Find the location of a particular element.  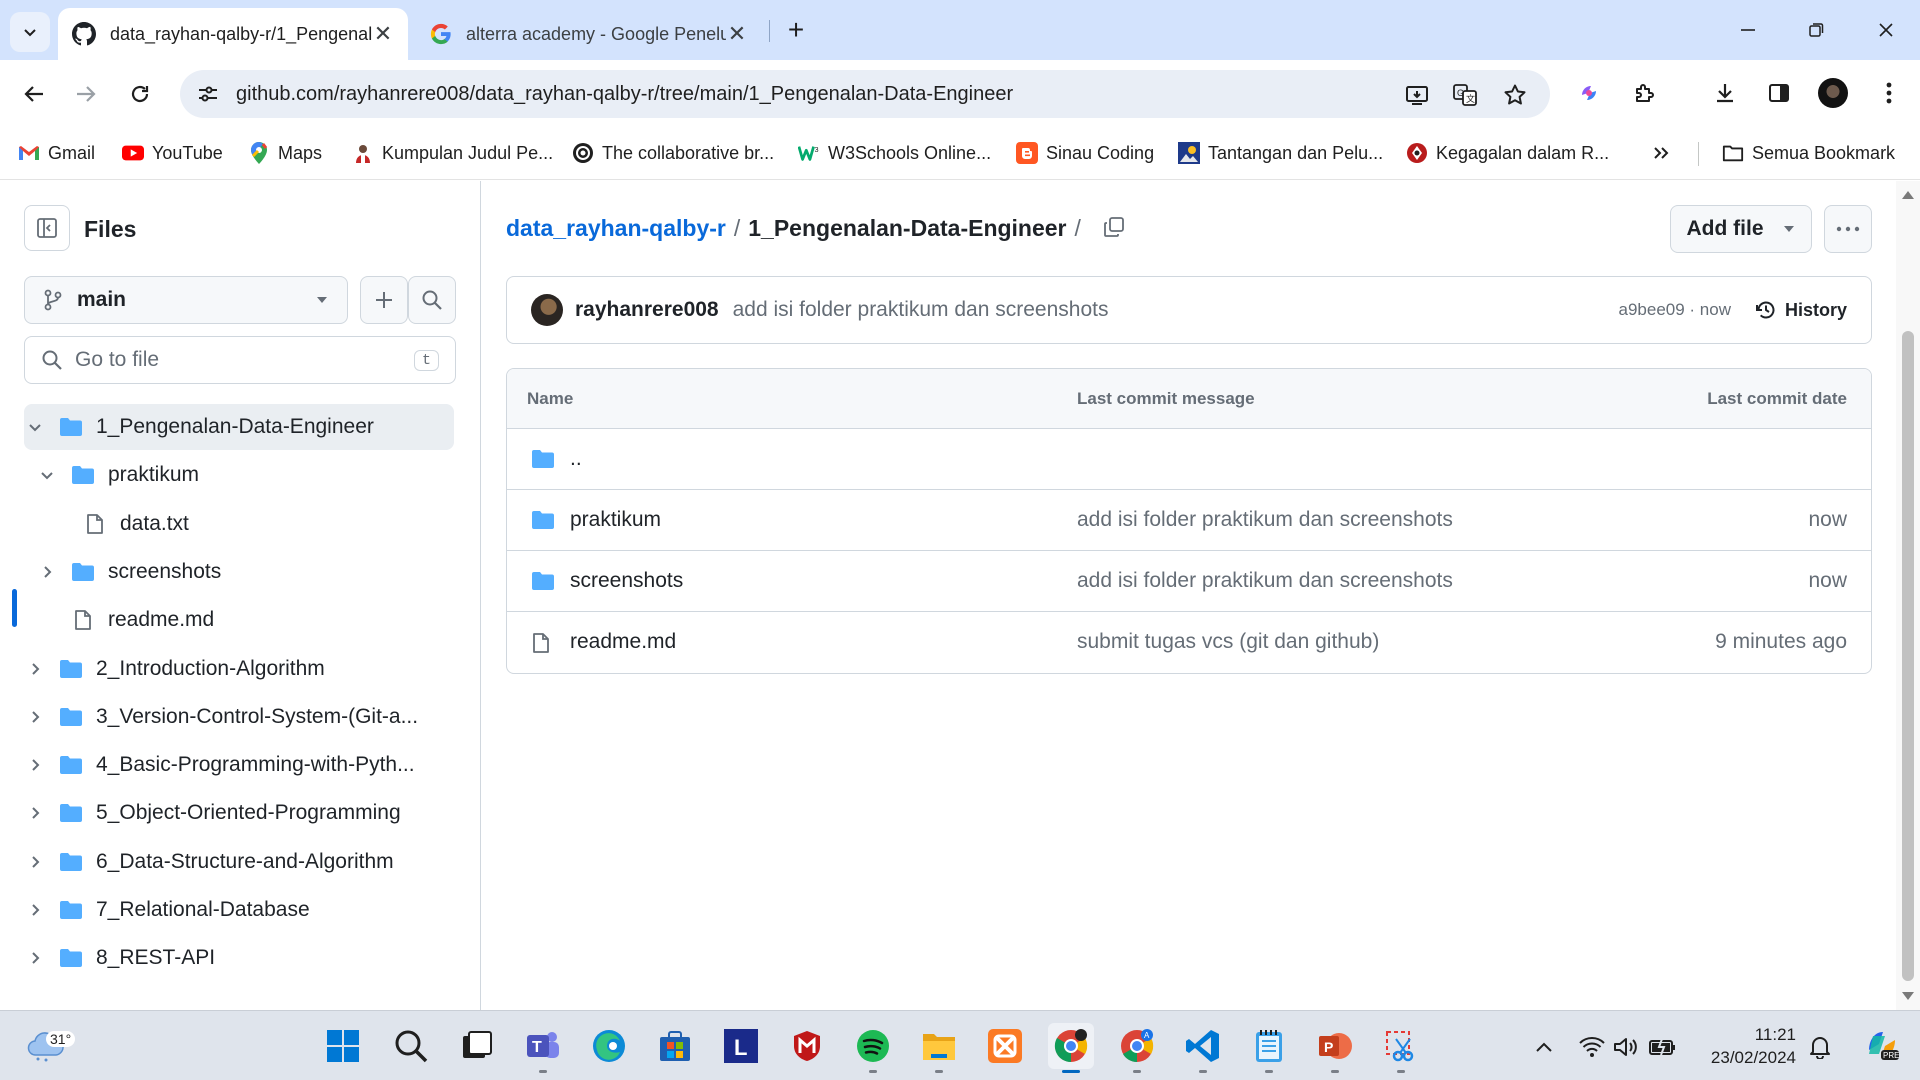

weather-widget: 31° is located at coordinates (51, 1046).